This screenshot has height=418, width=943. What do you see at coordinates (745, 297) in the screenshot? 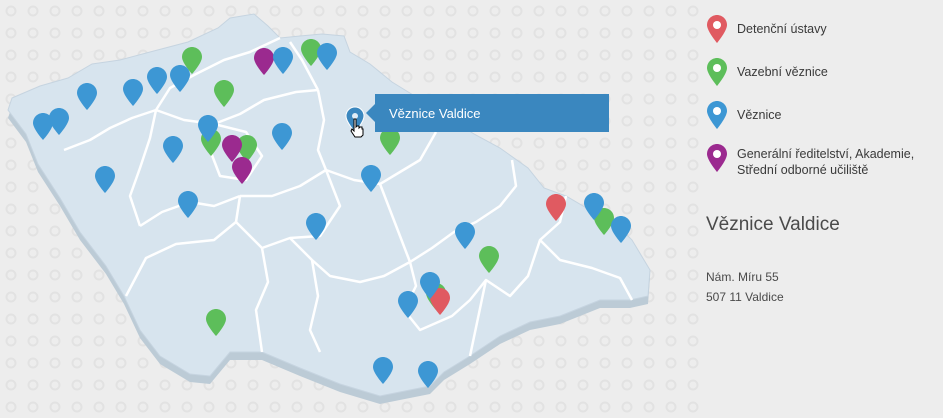
I see `address-line-city: 507 11 Valdice` at bounding box center [745, 297].